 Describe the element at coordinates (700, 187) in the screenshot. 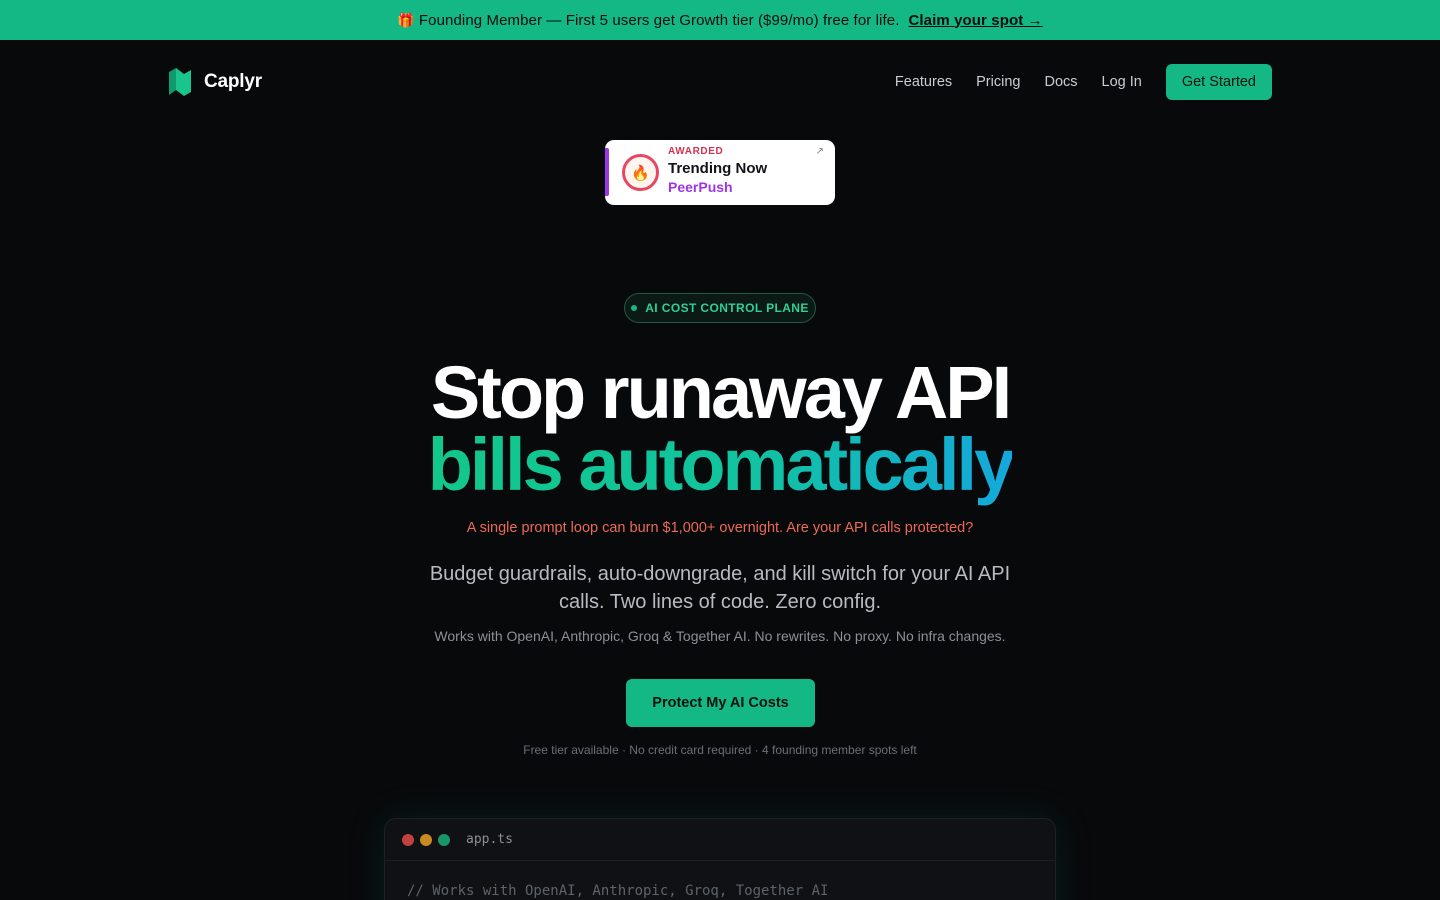

I see `award-source: PeerPush` at that location.